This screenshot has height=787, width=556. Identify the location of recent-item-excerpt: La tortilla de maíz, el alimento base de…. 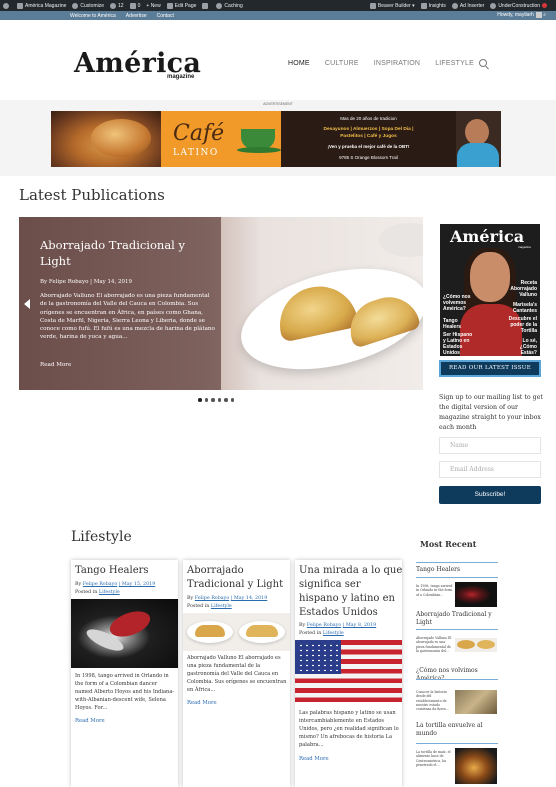
(433, 758).